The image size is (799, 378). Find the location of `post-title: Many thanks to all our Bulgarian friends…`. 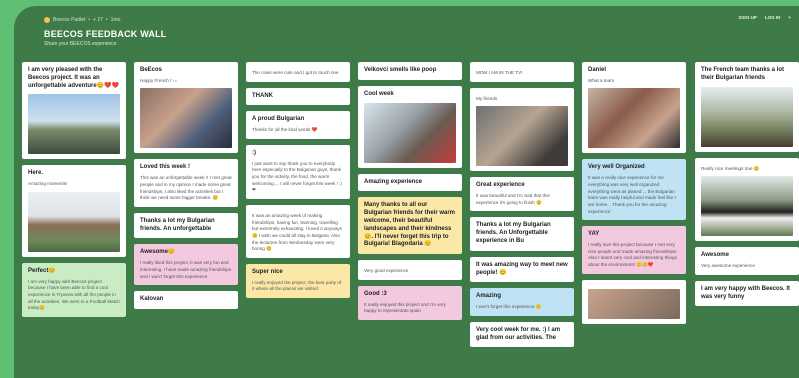

post-title: Many thanks to all our Bulgarian friends… is located at coordinates (410, 225).